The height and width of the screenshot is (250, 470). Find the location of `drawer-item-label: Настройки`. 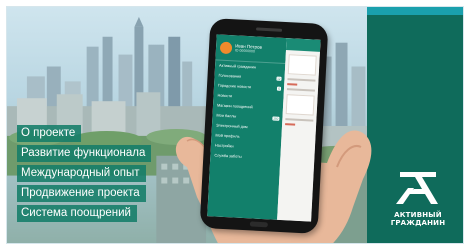

drawer-item-label: Настройки is located at coordinates (224, 146).